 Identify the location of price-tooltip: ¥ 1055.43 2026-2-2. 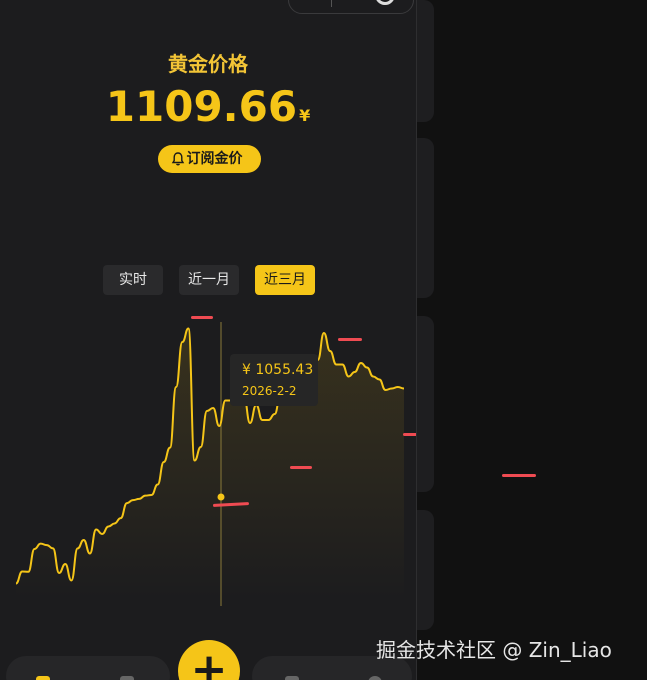
(274, 380).